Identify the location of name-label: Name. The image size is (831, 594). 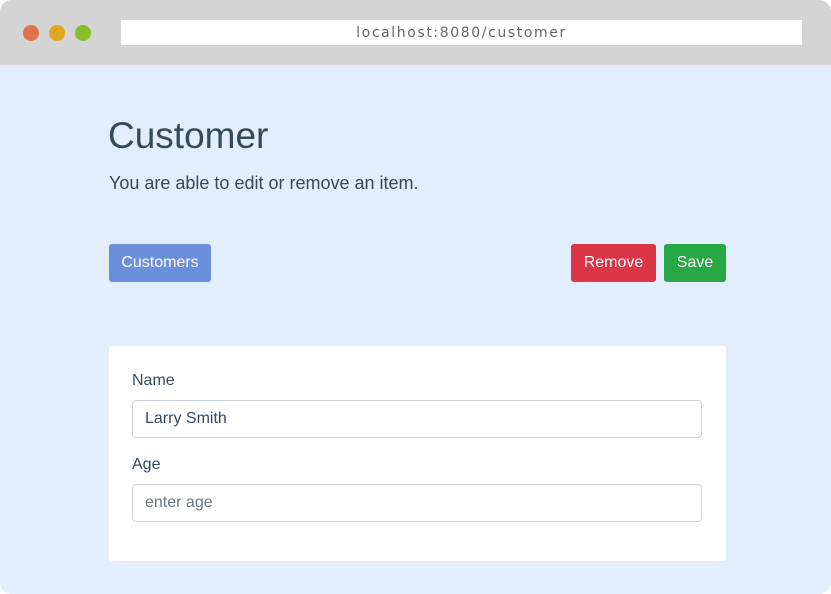
(153, 380).